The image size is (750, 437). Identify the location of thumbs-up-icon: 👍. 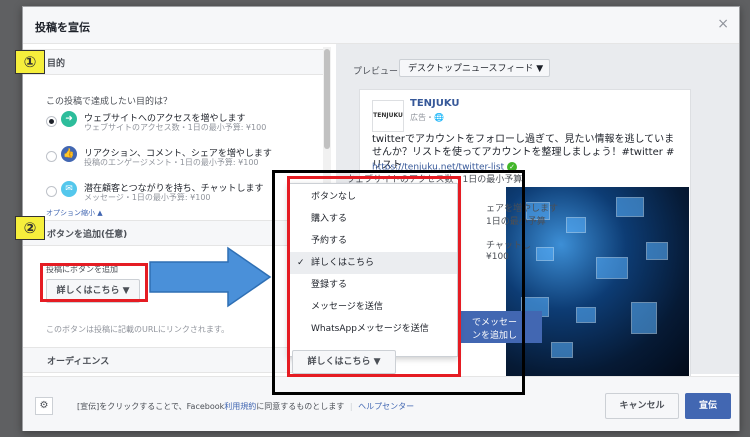
(69, 154).